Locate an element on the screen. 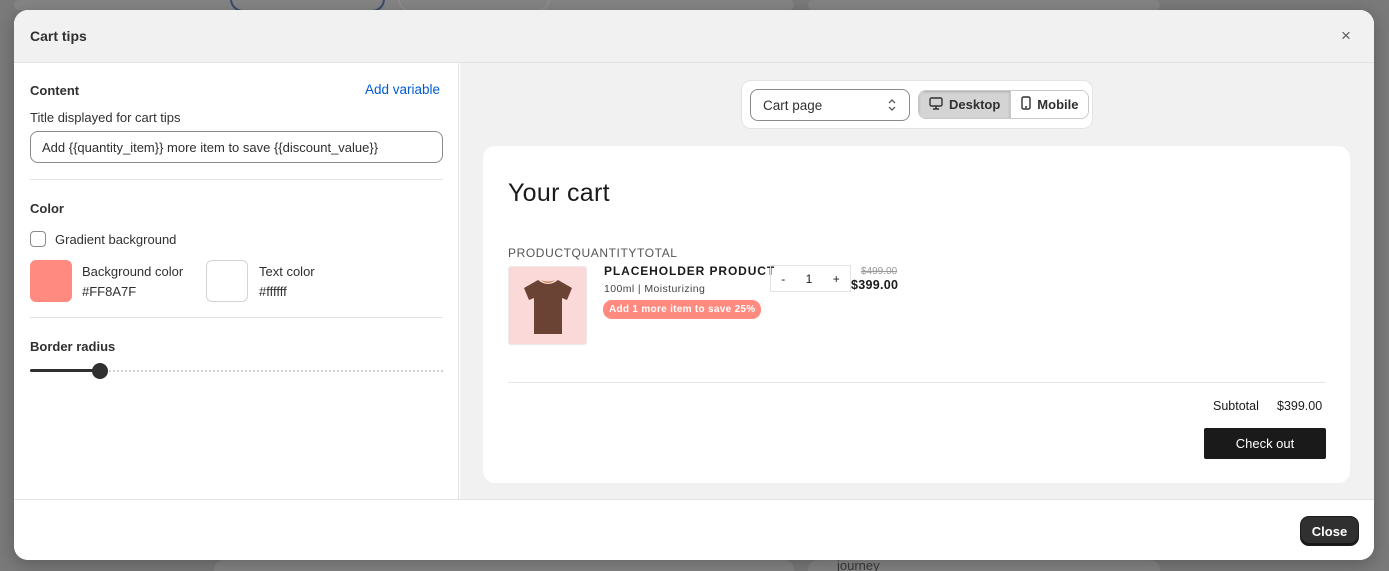  item-price: $399.00 is located at coordinates (875, 285).